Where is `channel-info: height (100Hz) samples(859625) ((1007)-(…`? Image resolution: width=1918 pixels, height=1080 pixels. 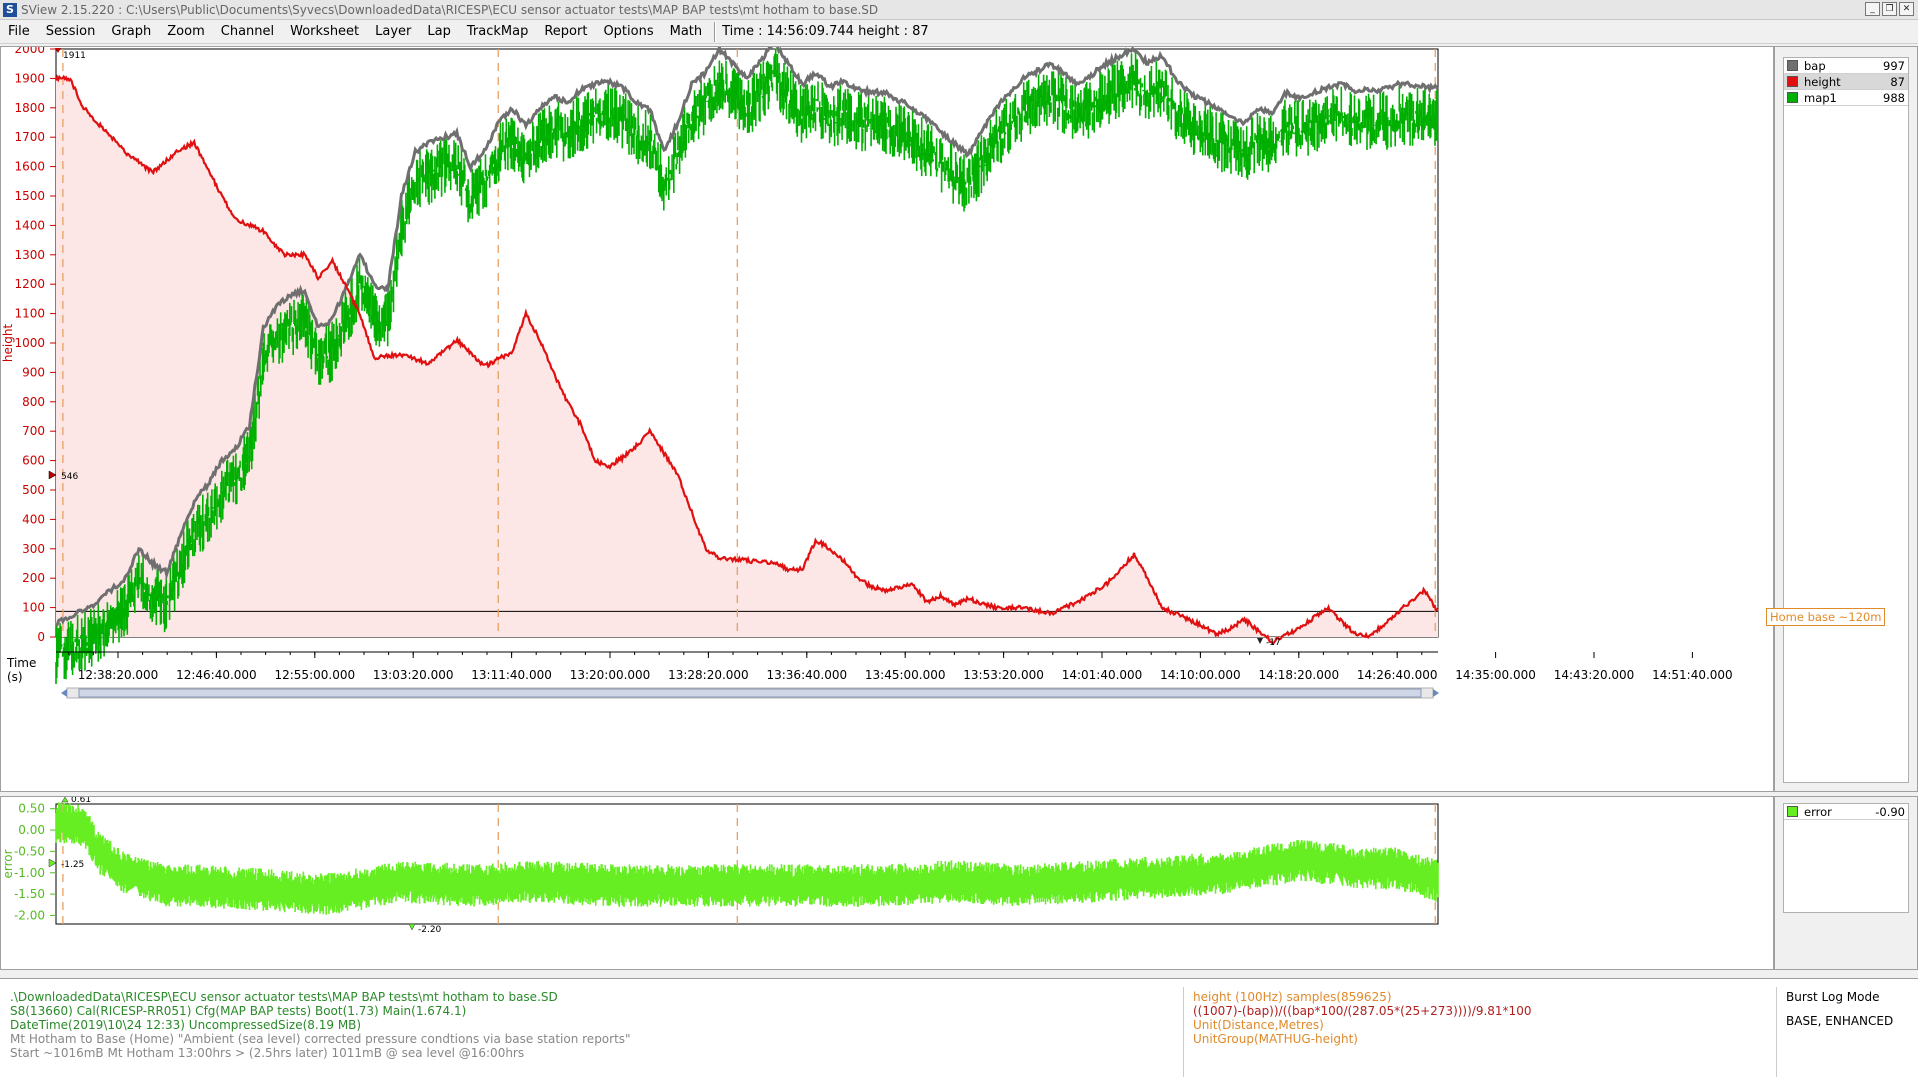 channel-info: height (100Hz) samples(859625) ((1007)-(… is located at coordinates (1362, 1018).